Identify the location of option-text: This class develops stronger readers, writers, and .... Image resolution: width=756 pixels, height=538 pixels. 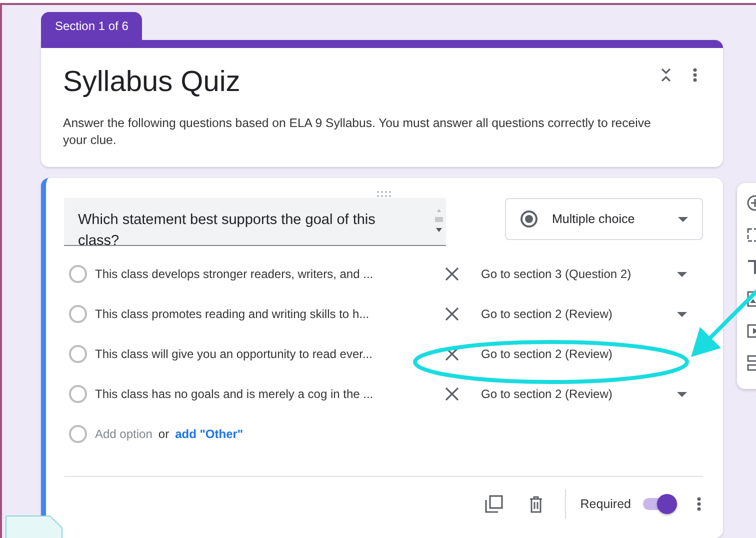
(270, 274).